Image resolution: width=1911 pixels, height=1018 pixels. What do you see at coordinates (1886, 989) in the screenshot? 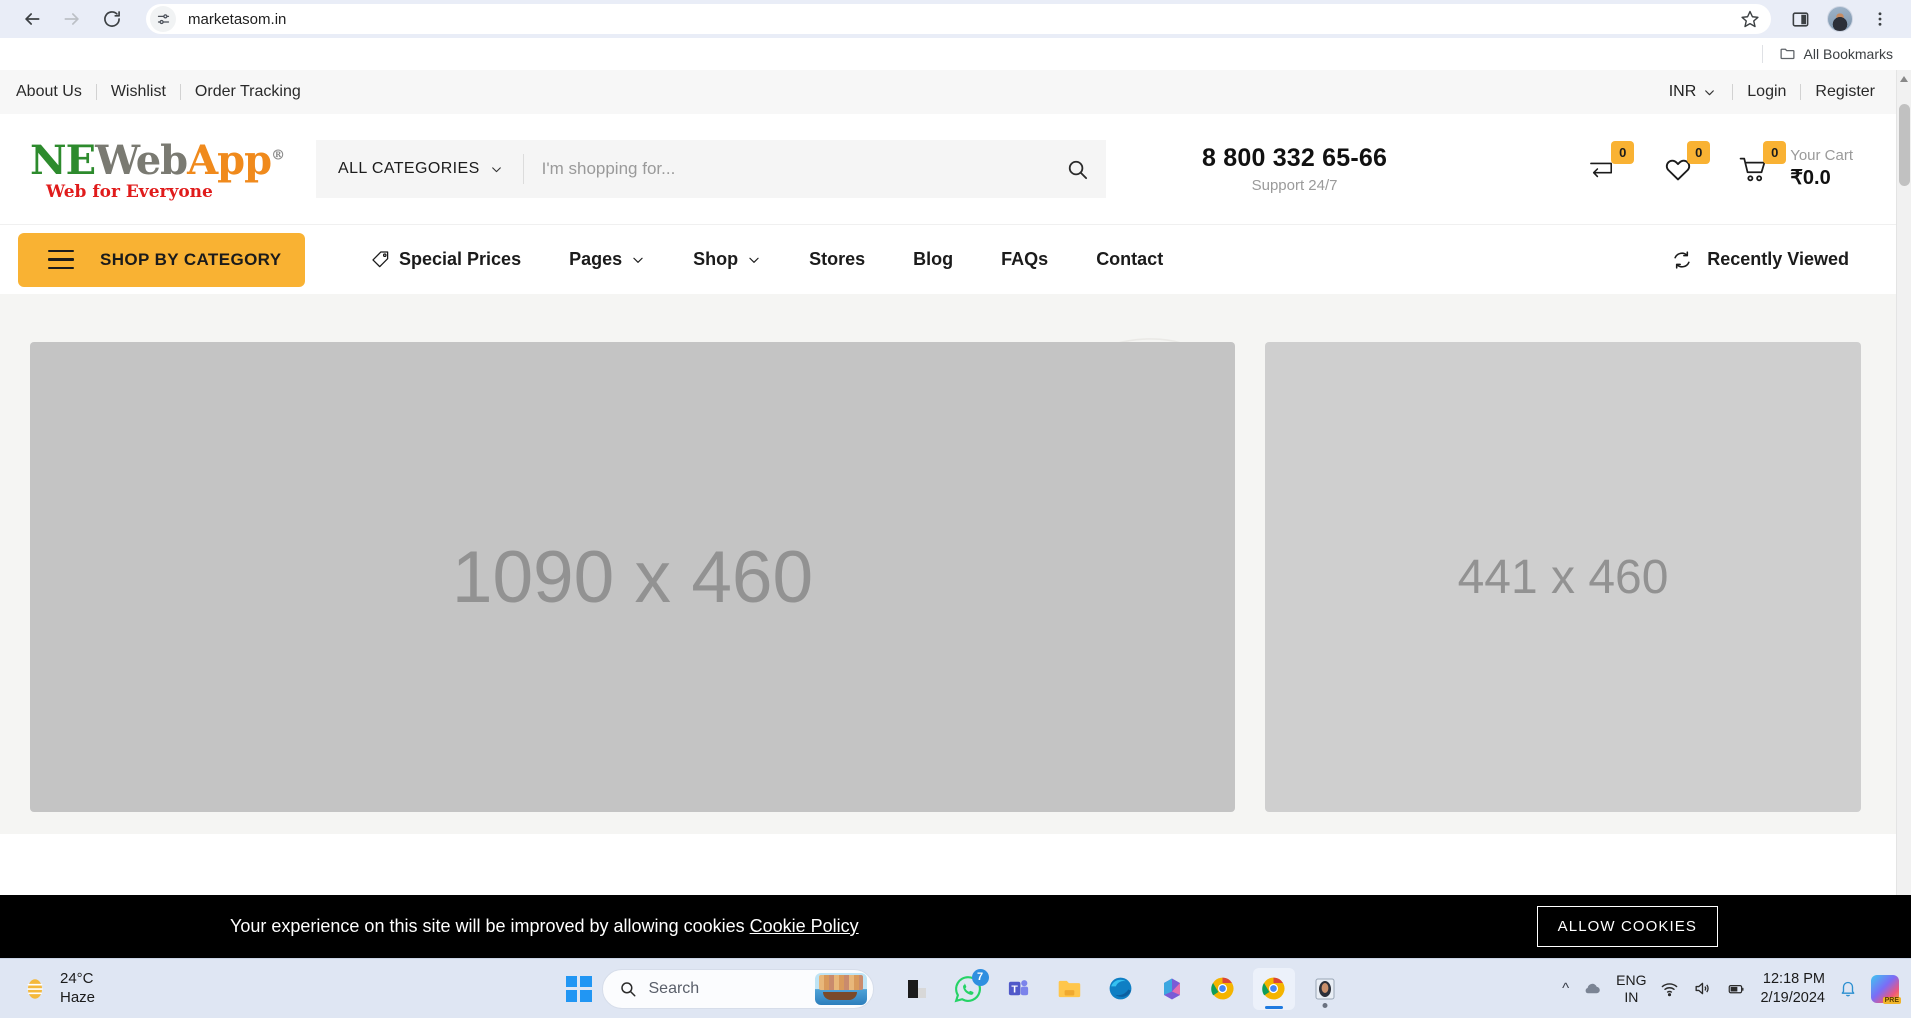
I see `copilot-icon: PRE` at bounding box center [1886, 989].